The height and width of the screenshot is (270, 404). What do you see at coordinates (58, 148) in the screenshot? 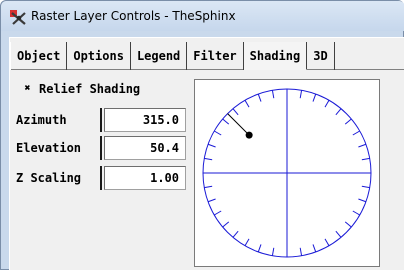
I see `elevation-label: Elevation` at bounding box center [58, 148].